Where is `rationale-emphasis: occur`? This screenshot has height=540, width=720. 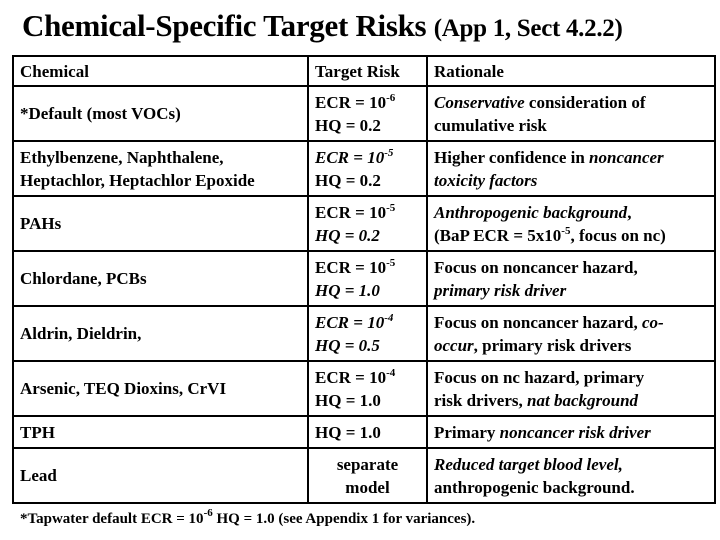
rationale-emphasis: occur is located at coordinates (454, 345).